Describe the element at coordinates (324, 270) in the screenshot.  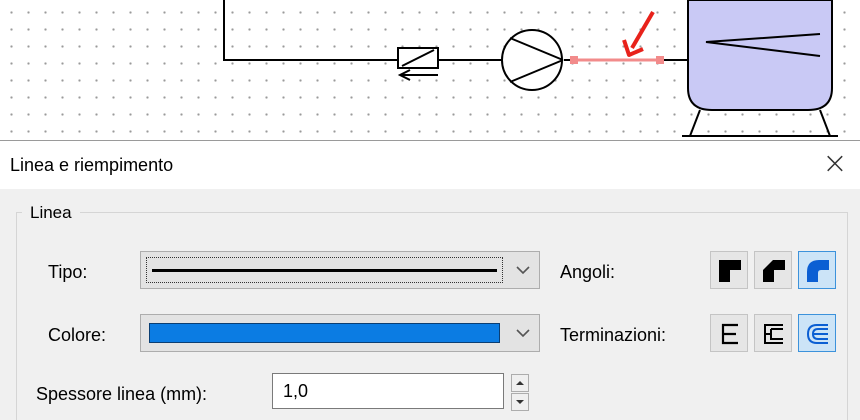
I see `line-style-sample` at that location.